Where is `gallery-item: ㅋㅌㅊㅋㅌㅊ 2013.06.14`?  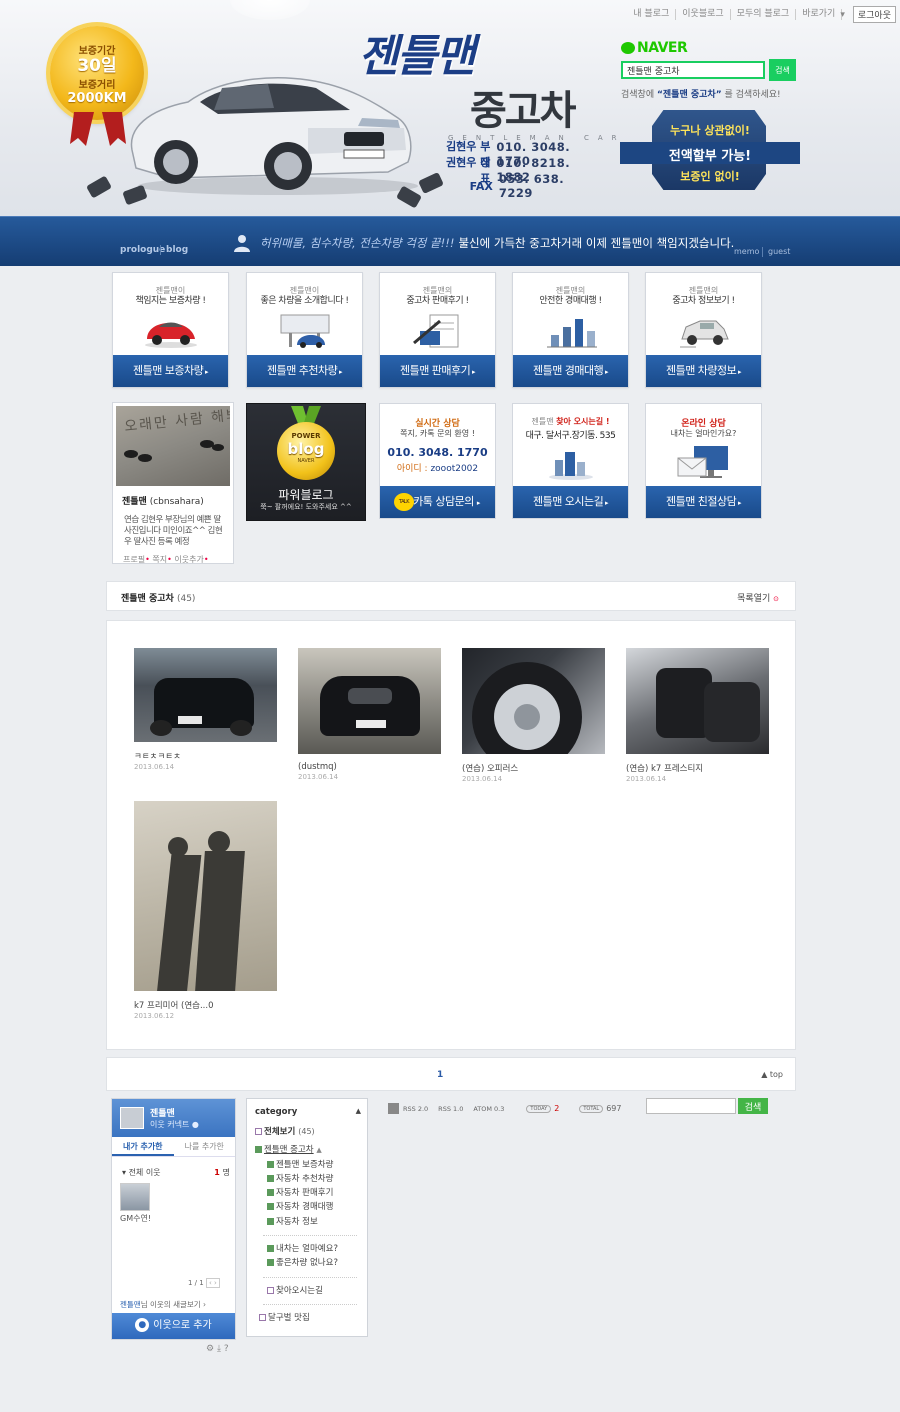
gallery-item: ㅋㅌㅊㅋㅌㅊ 2013.06.14 is located at coordinates (205, 709).